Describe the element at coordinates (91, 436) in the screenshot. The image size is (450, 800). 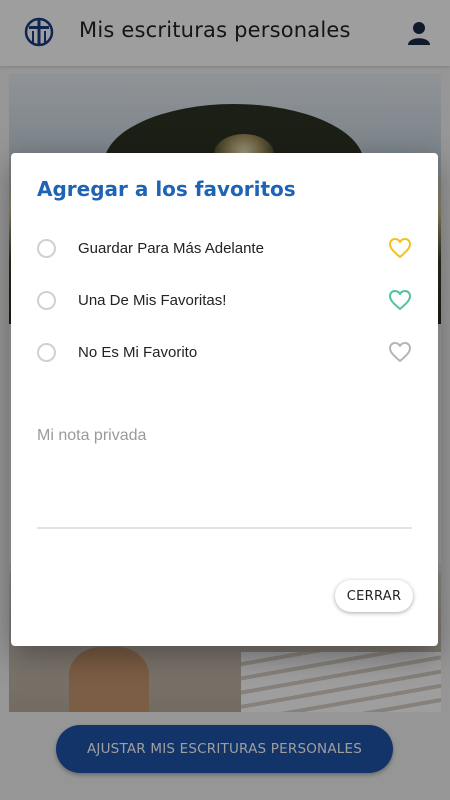
I see `private-note-input: Mi nota privada` at that location.